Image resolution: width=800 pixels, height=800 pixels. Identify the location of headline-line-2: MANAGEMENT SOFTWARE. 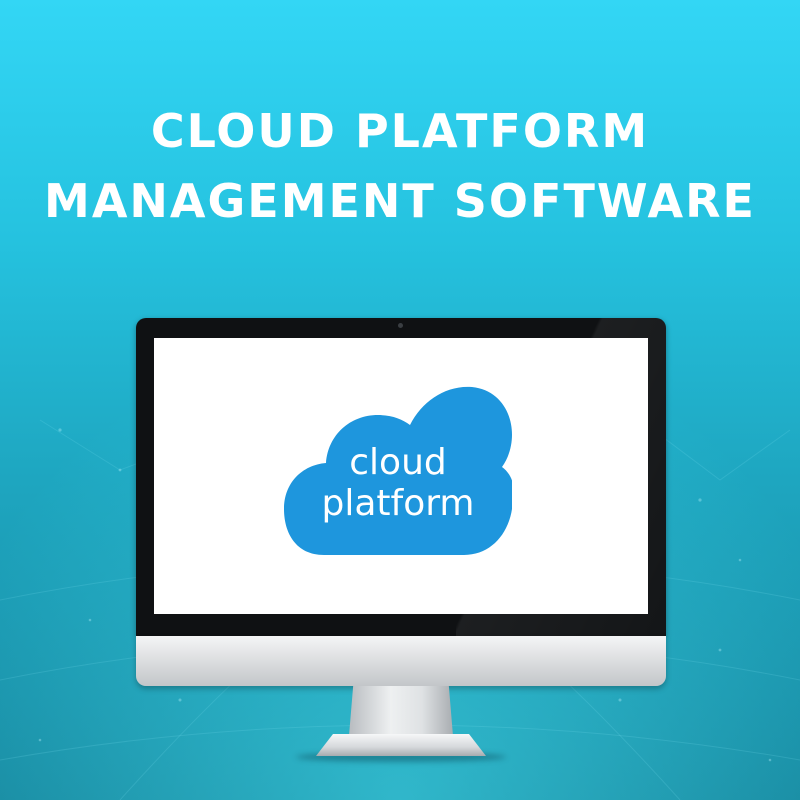
(400, 201).